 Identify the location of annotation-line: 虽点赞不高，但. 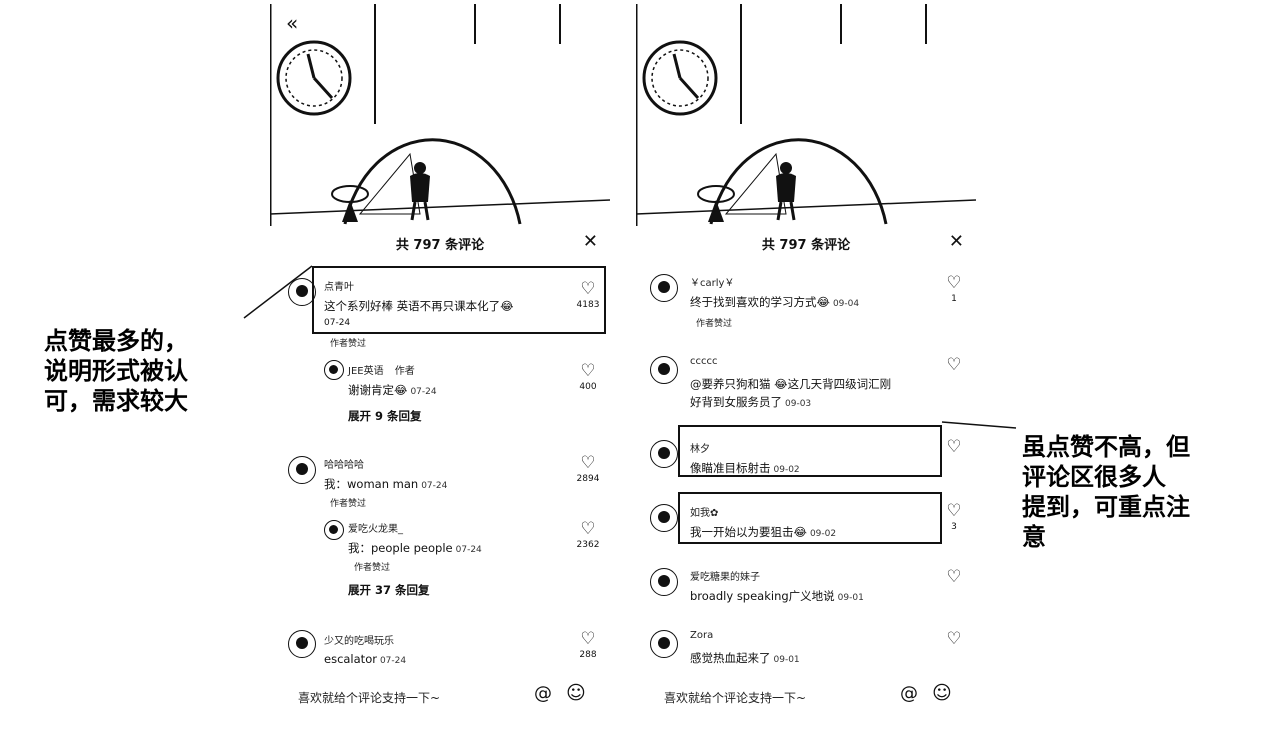
(1106, 447).